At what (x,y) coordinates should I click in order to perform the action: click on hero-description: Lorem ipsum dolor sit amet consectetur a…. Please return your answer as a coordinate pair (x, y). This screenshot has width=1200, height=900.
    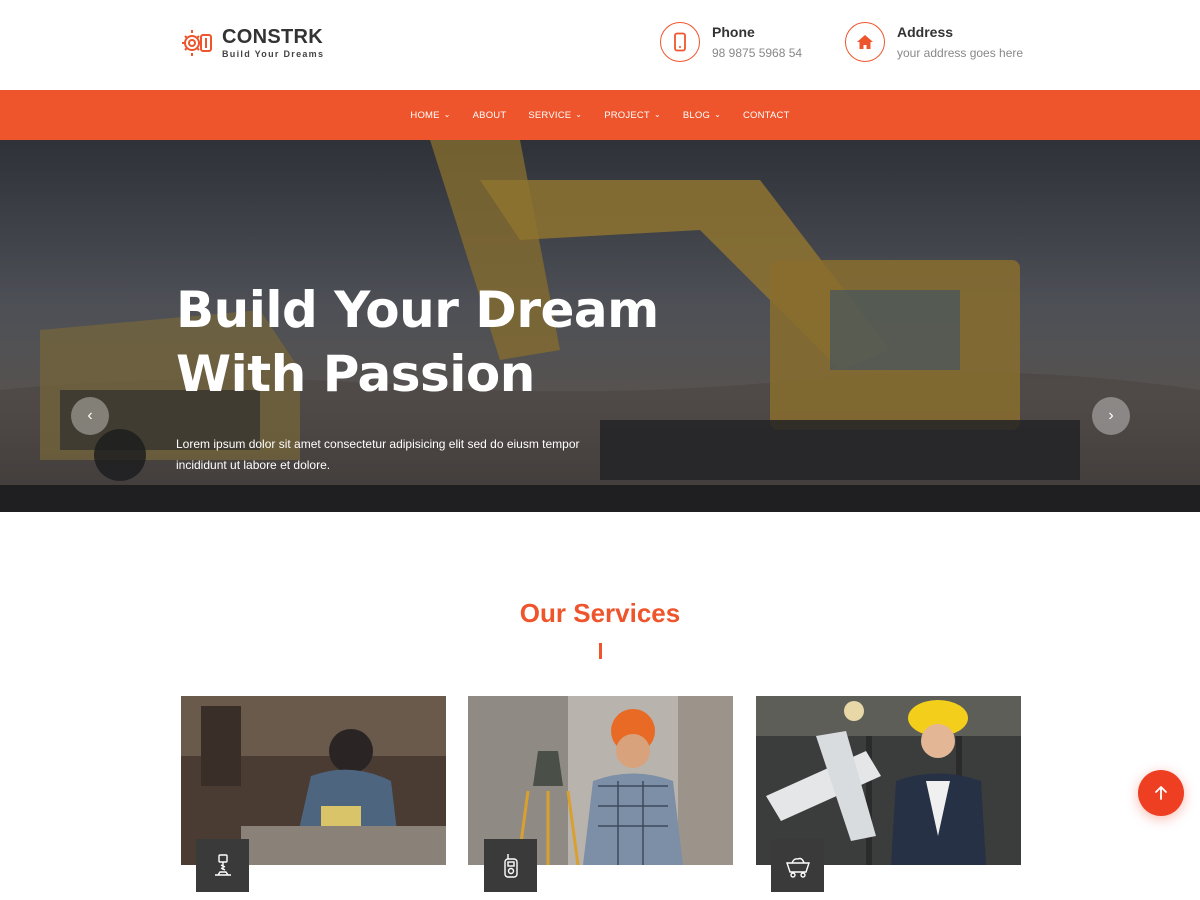
    Looking at the image, I should click on (378, 454).